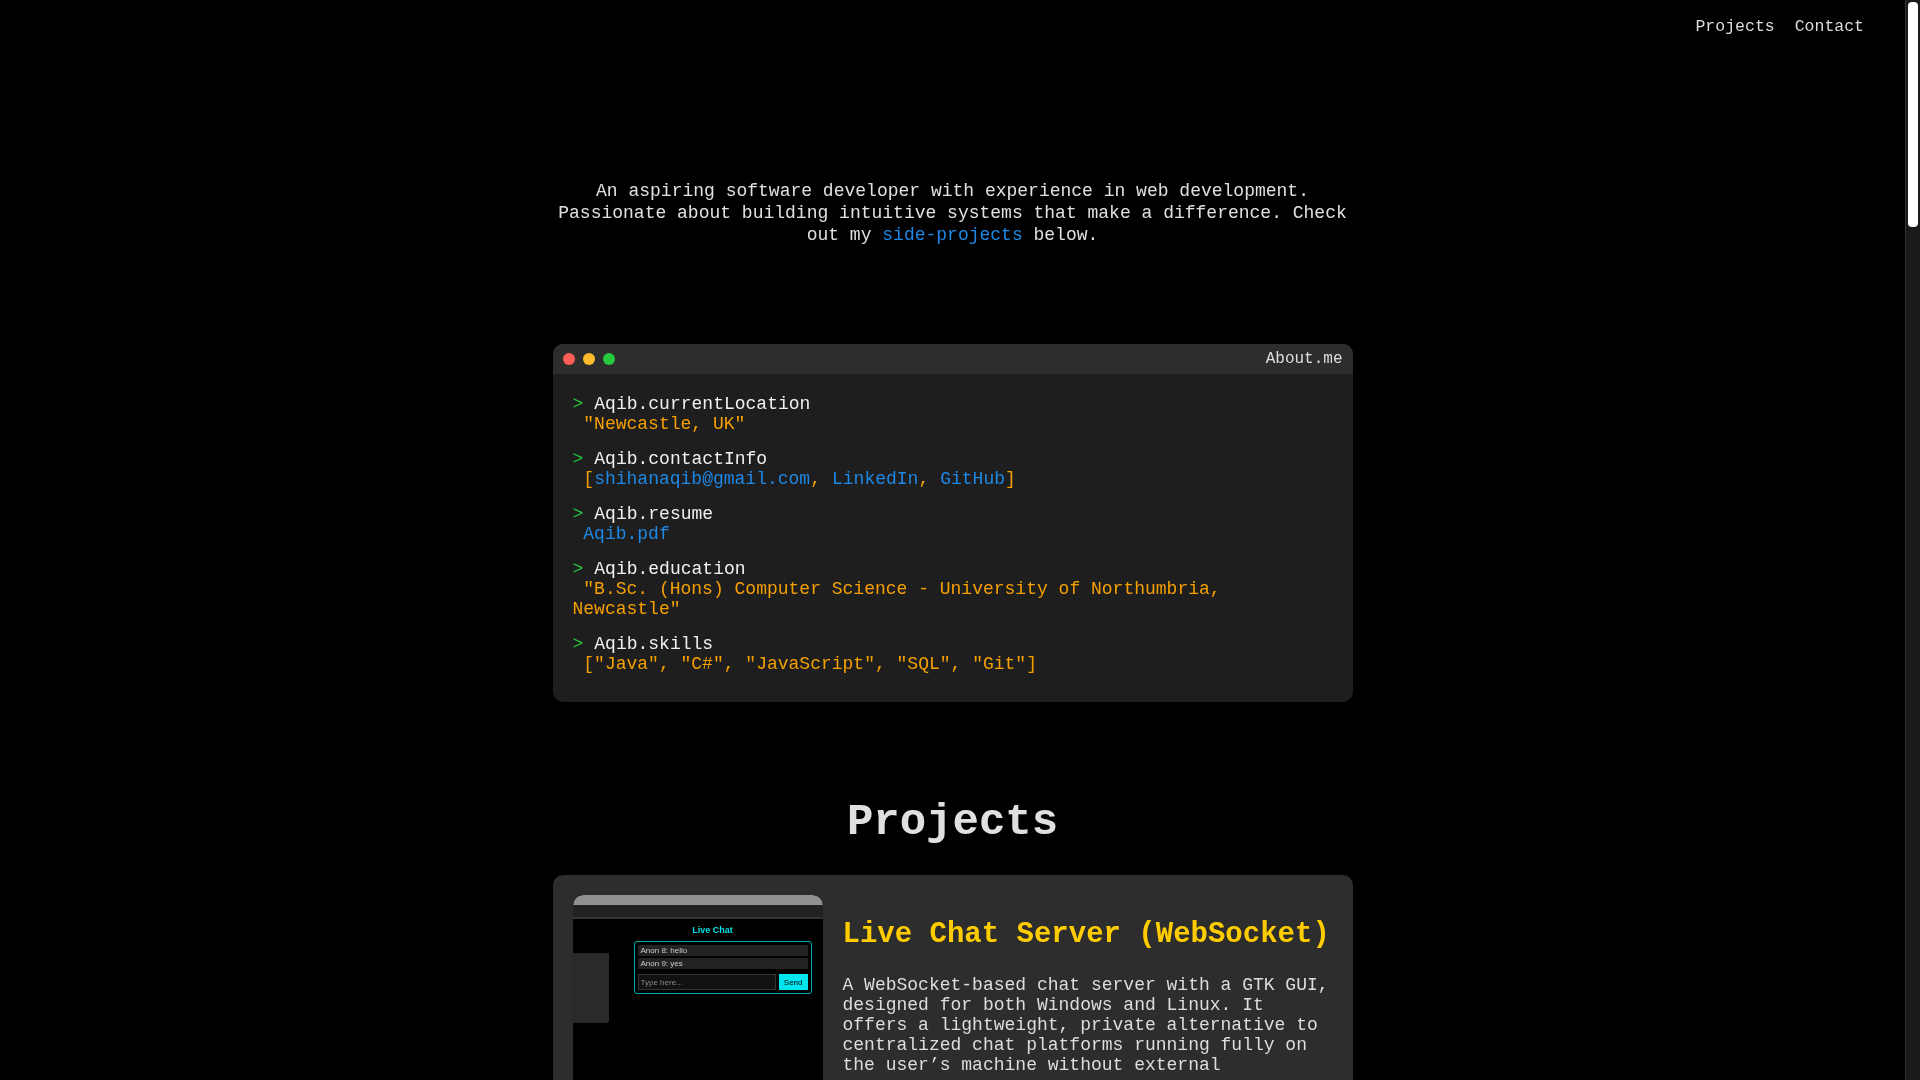 The height and width of the screenshot is (1080, 1920). What do you see at coordinates (664, 424) in the screenshot?
I see `output-text: "Newcastle, UK"` at bounding box center [664, 424].